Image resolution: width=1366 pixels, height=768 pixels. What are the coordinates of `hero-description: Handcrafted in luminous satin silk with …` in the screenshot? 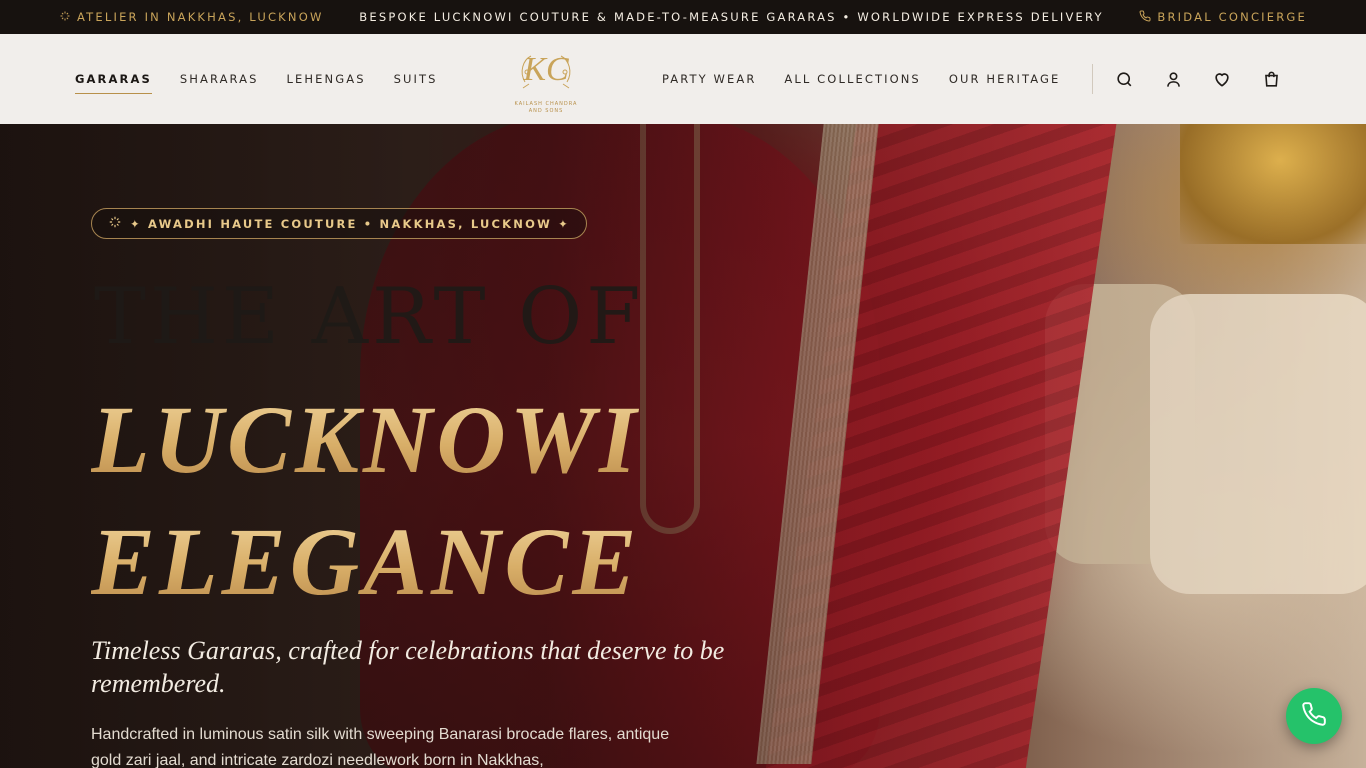 It's located at (380, 747).